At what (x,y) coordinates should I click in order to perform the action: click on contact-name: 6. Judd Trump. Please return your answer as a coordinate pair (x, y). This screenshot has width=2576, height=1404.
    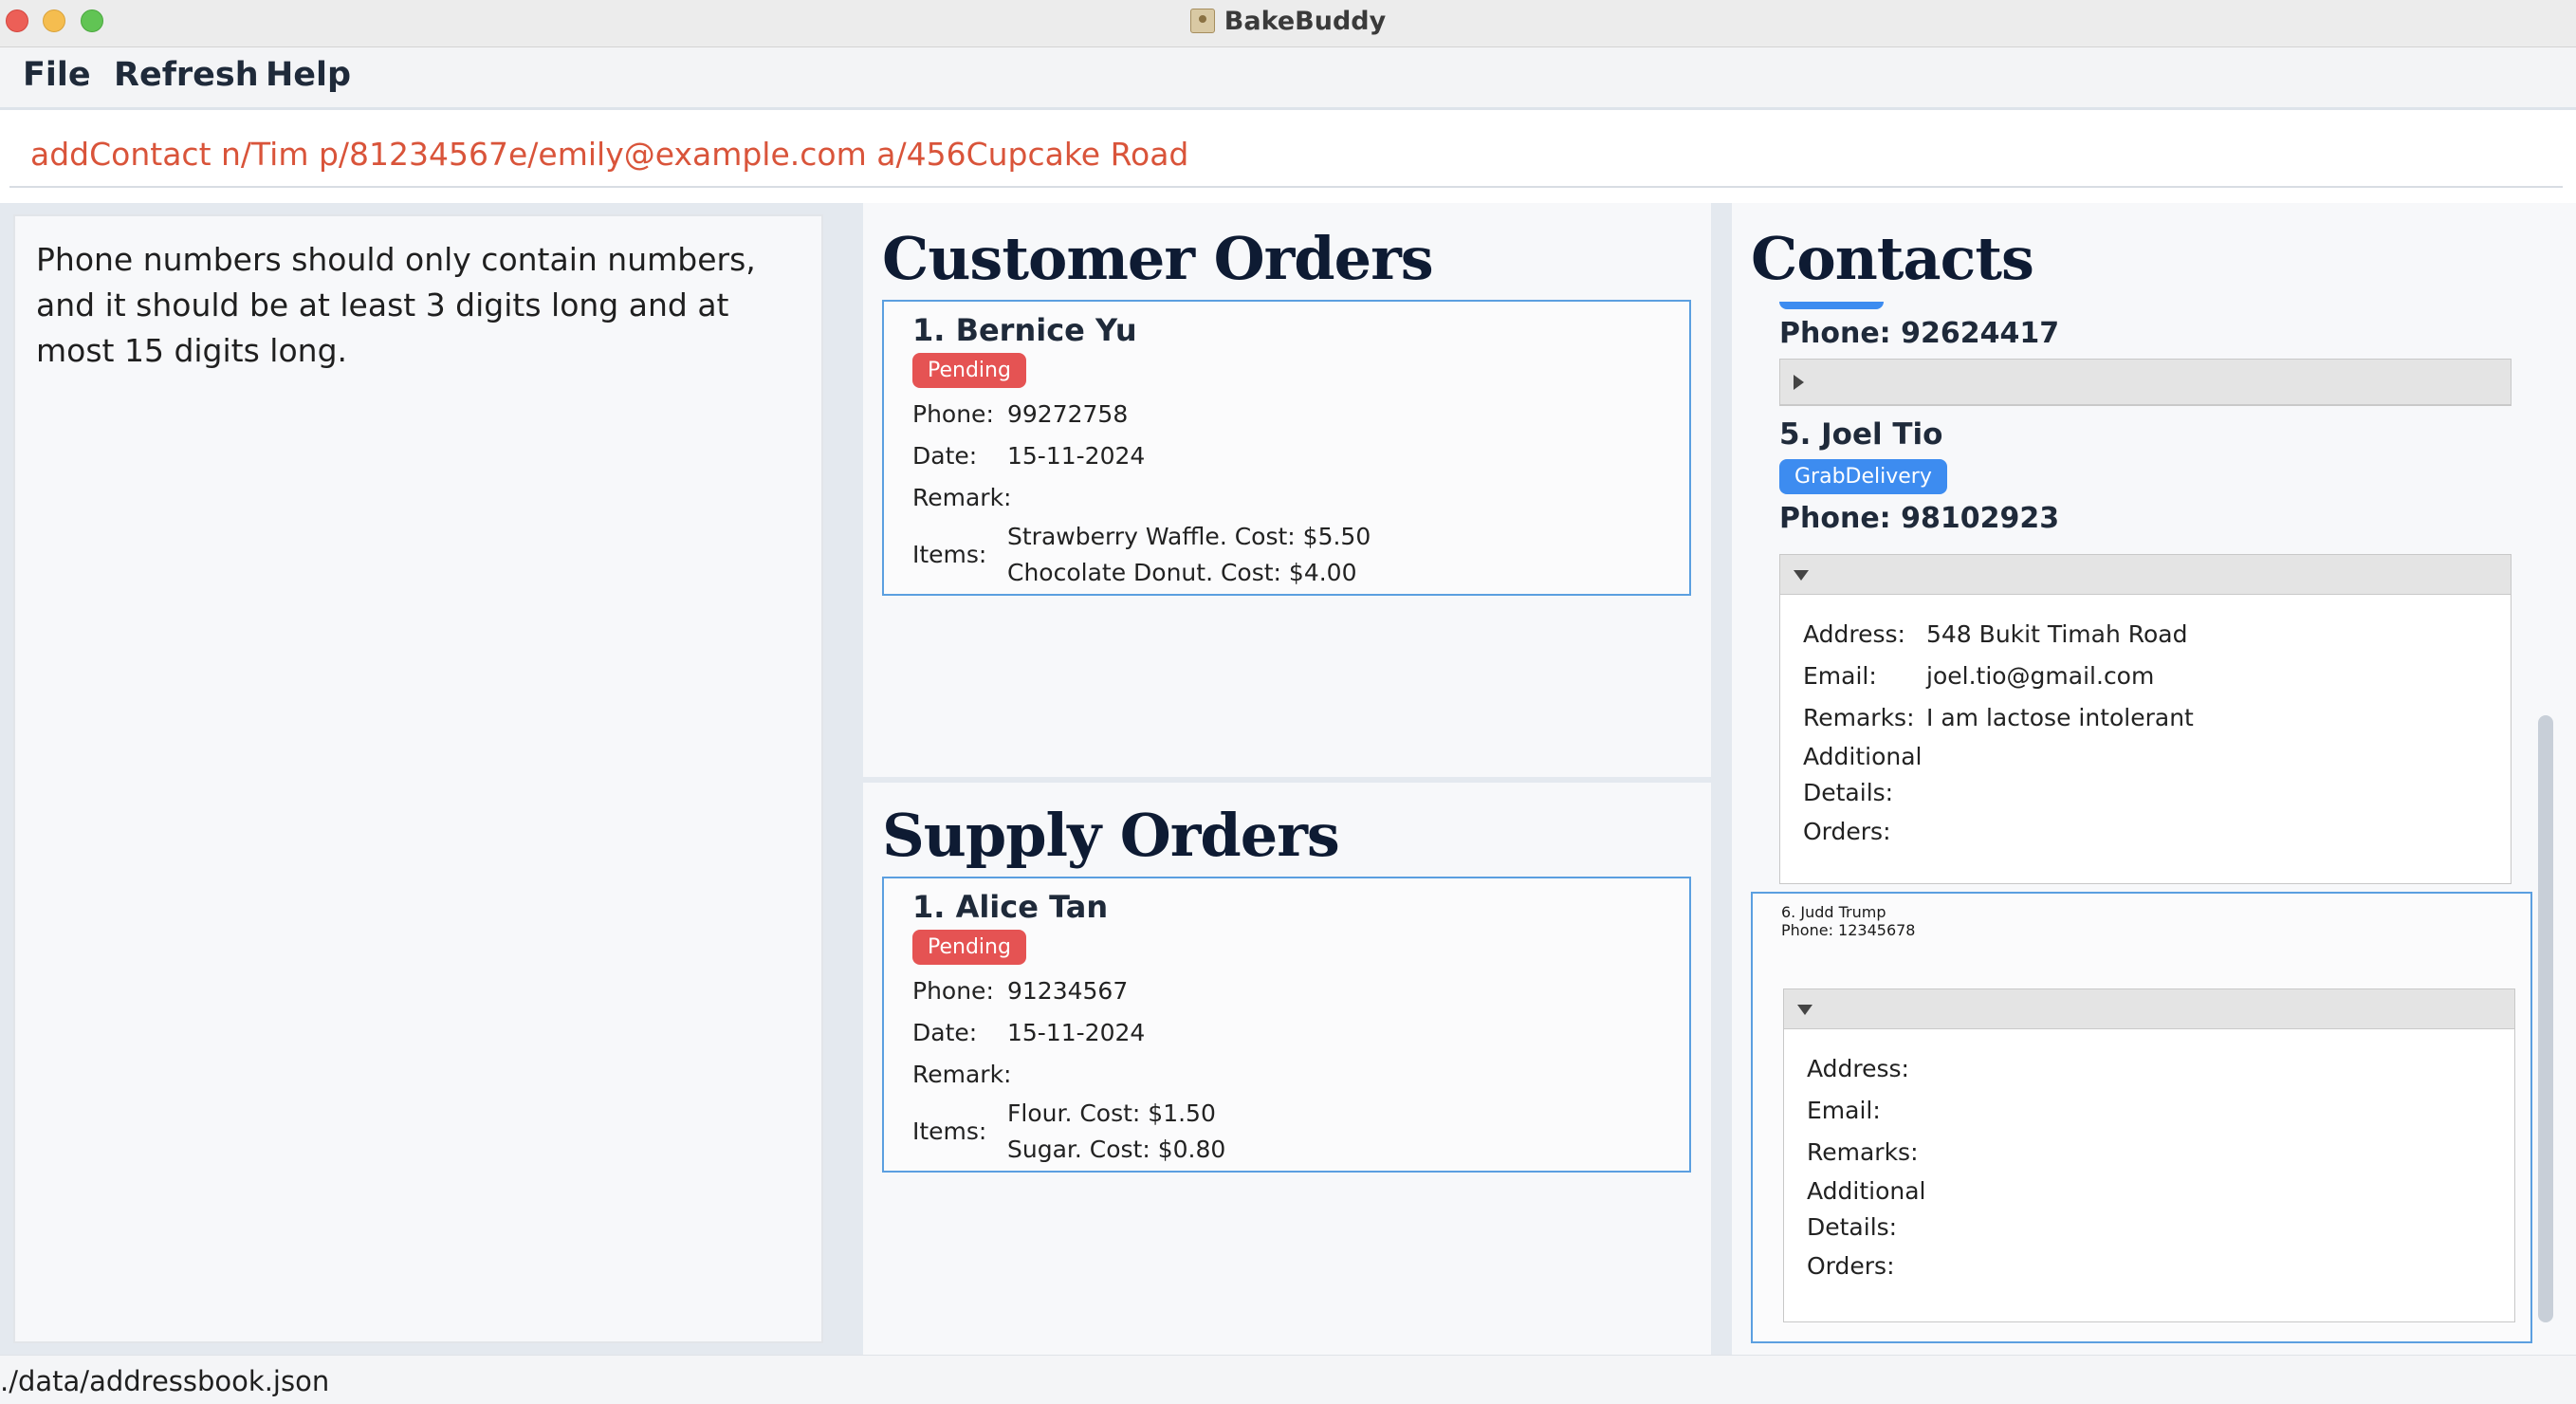
    Looking at the image, I should click on (1833, 912).